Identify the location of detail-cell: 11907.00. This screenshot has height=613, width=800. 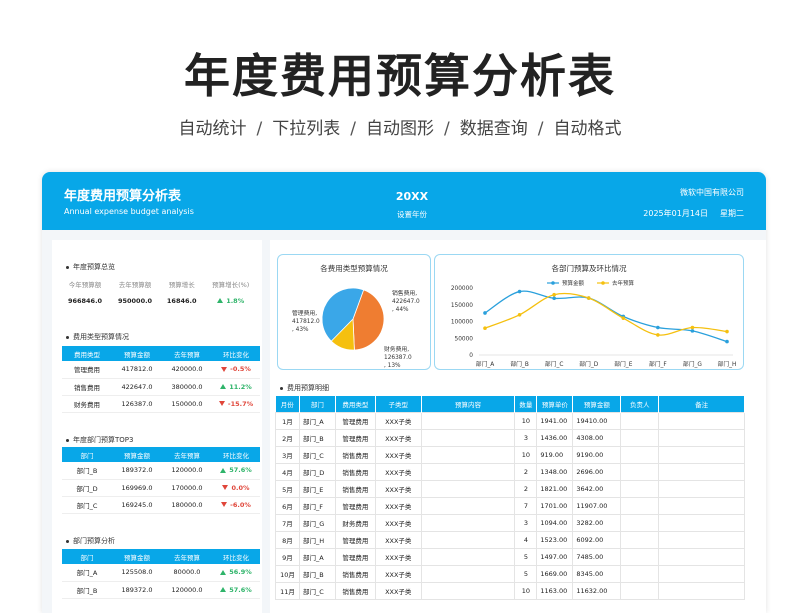
(597, 505).